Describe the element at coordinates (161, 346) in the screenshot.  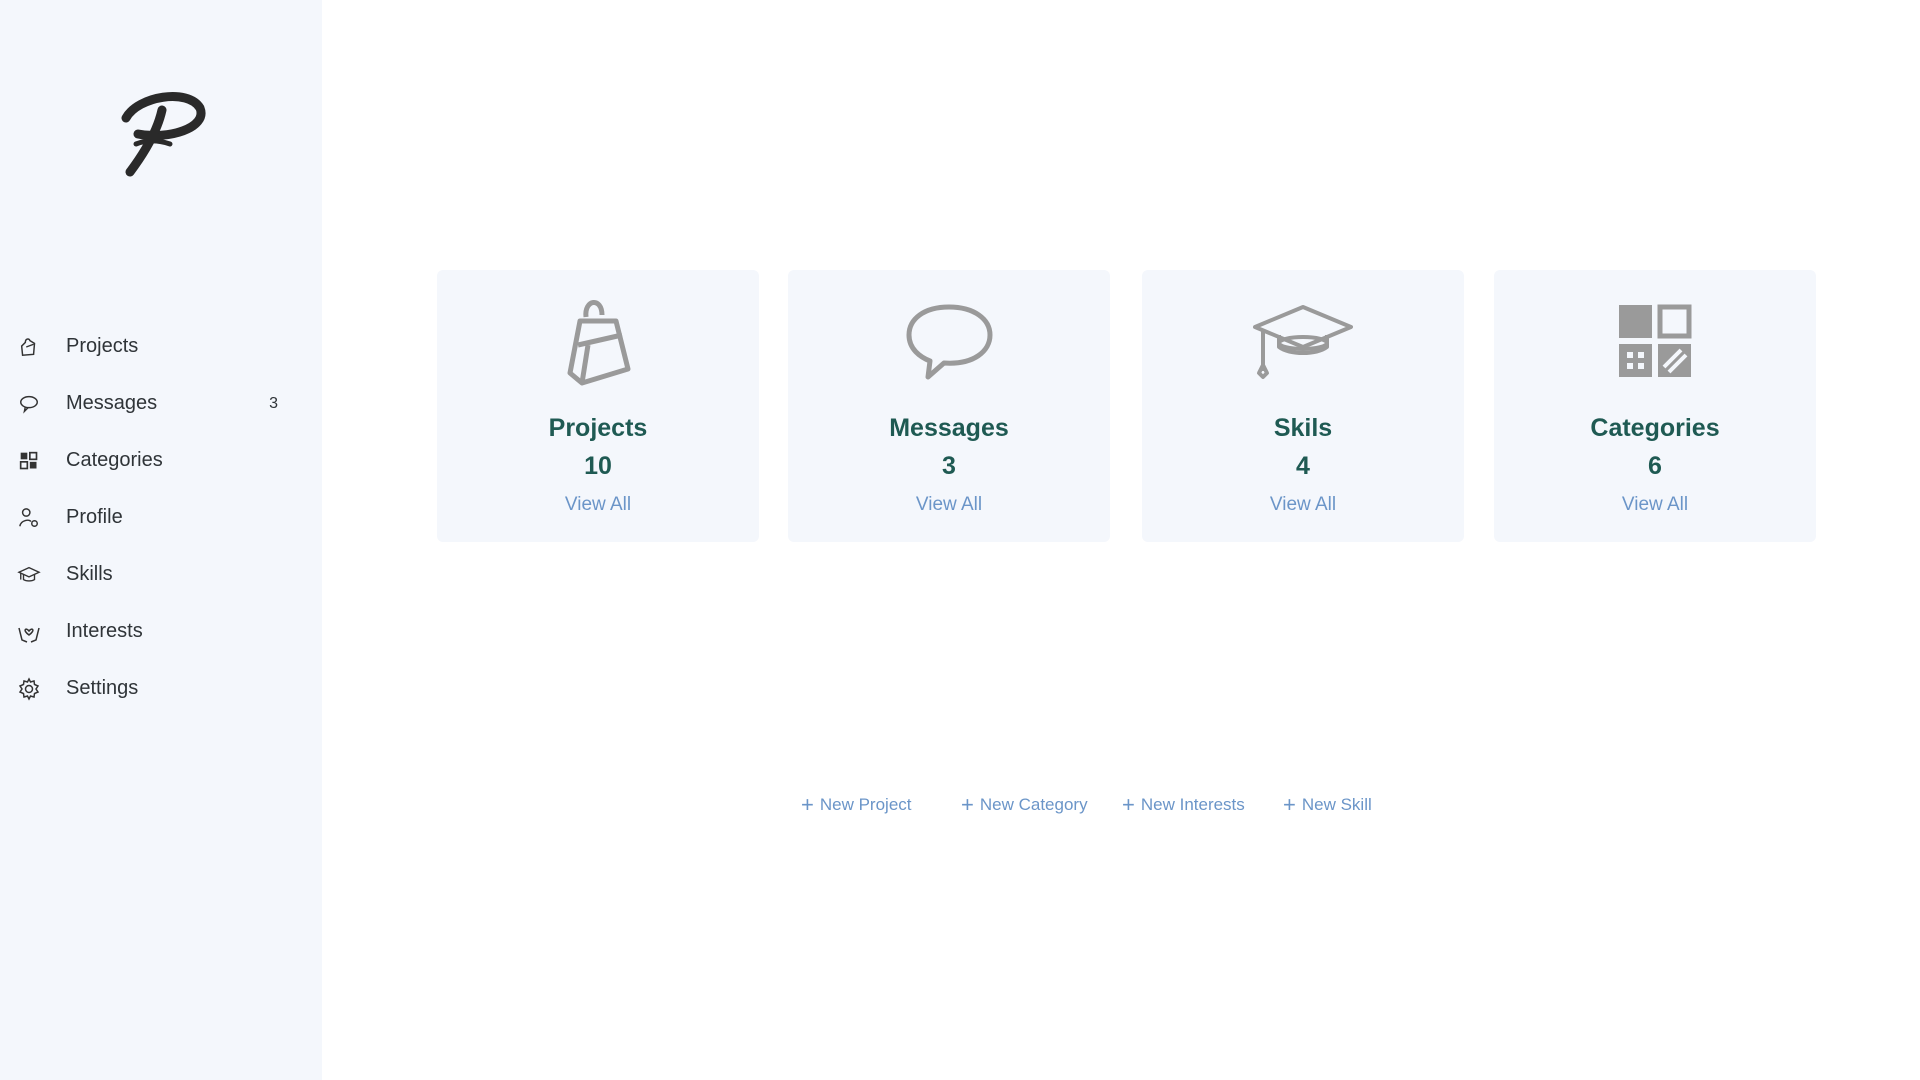
I see `sidebar-item-projects: Projects` at that location.